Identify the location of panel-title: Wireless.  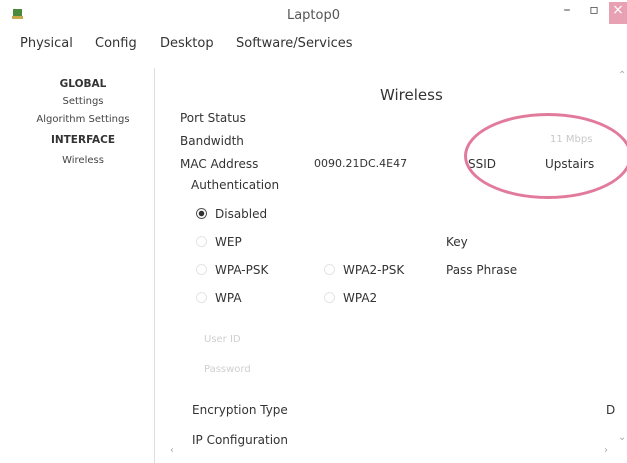
(411, 95).